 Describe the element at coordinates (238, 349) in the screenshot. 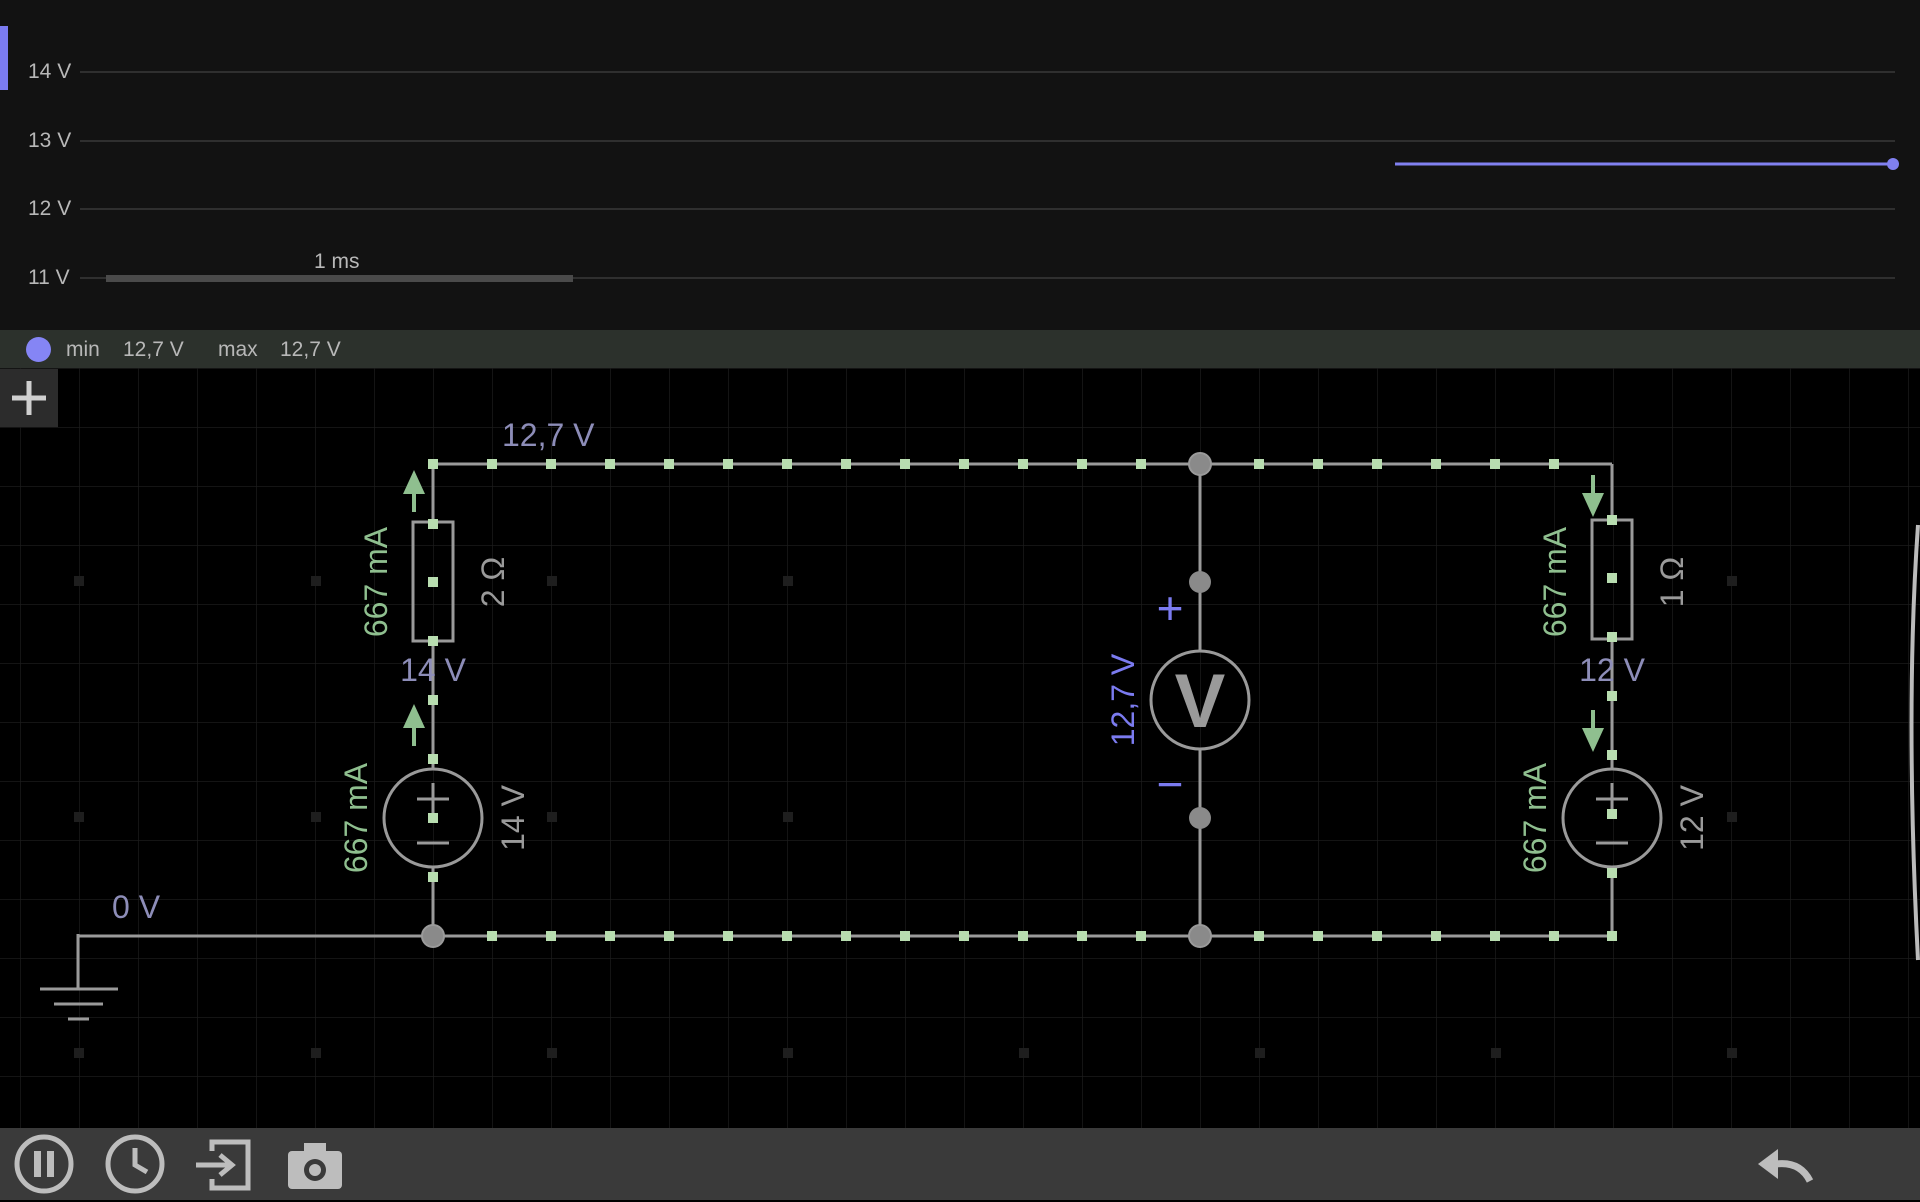

I see `max-label: max` at that location.